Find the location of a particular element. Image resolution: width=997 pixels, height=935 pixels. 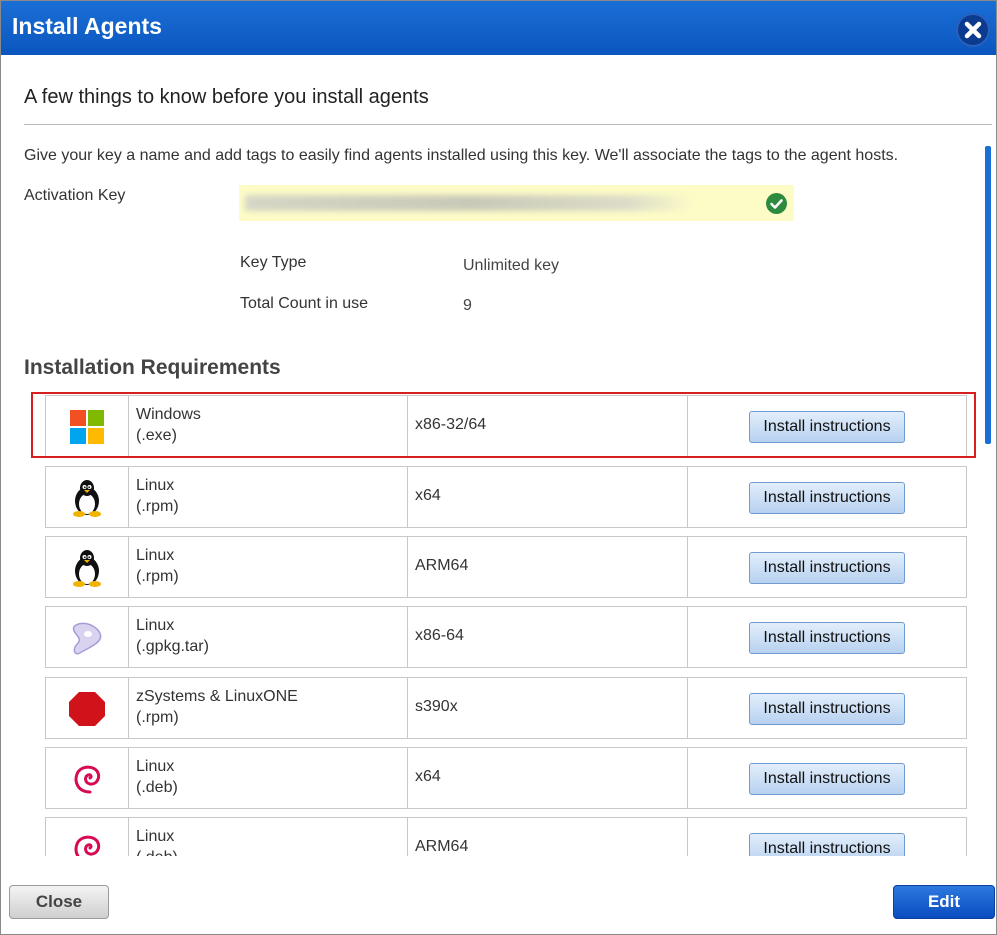

total-count-label: Total Count in use is located at coordinates (304, 303).